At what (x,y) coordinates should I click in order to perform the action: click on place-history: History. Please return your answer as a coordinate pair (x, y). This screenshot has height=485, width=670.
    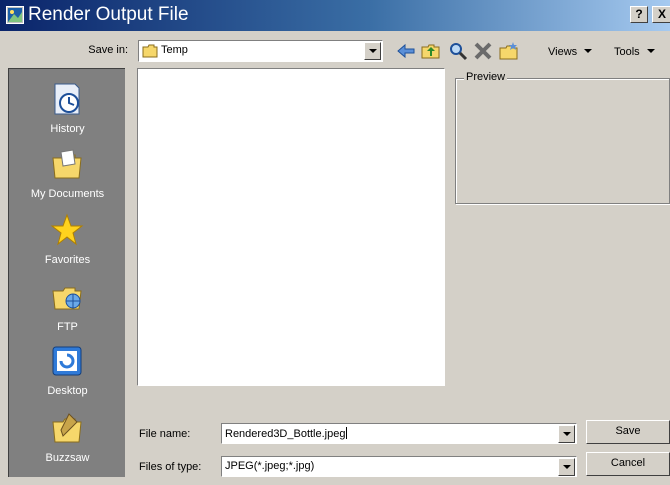
    Looking at the image, I should click on (67, 112).